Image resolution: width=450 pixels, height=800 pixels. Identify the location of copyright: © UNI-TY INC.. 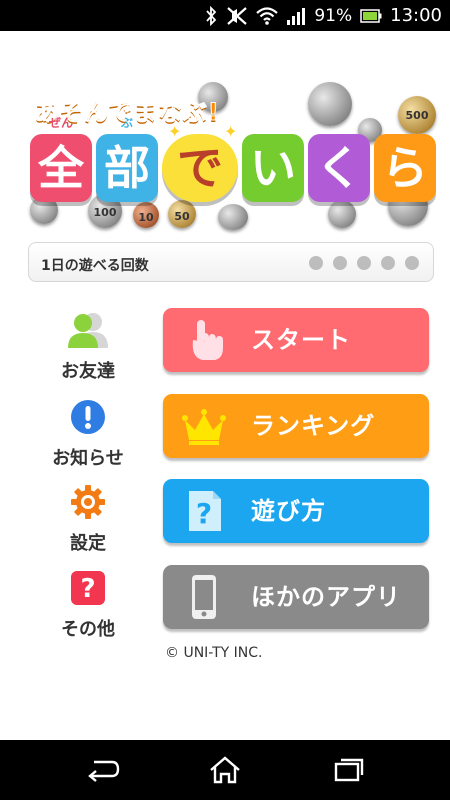
(214, 653).